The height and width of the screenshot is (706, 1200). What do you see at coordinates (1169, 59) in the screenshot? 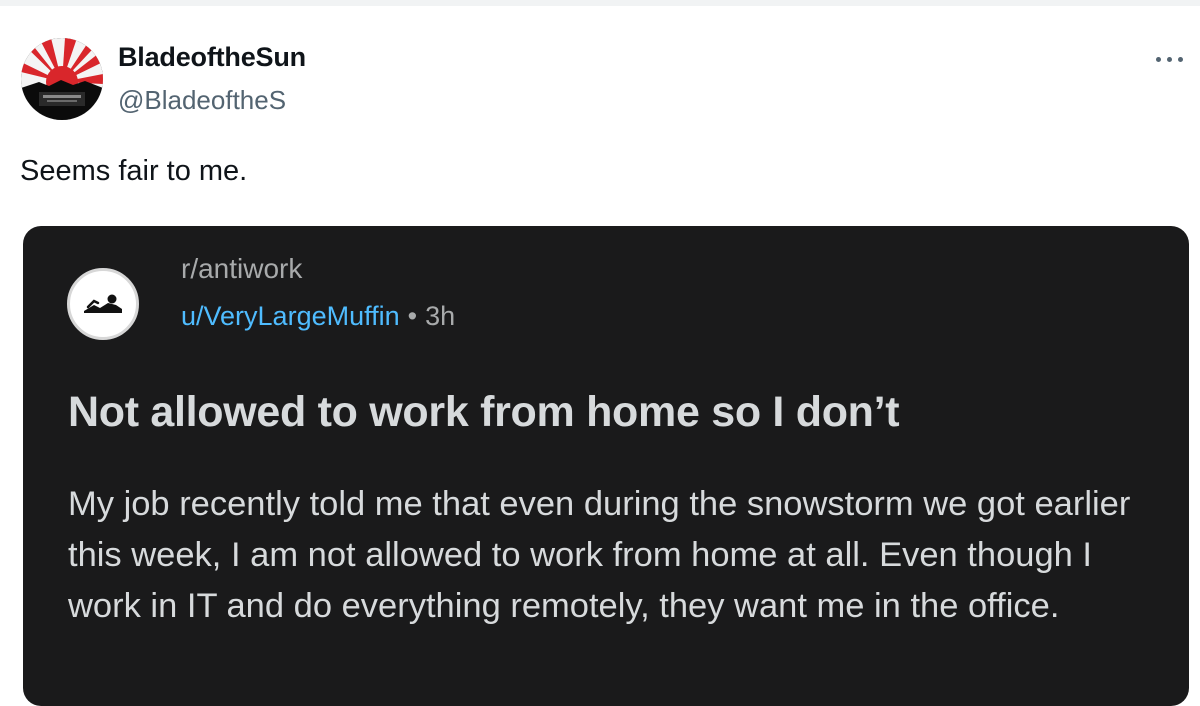
I see `ellipsis-icon` at bounding box center [1169, 59].